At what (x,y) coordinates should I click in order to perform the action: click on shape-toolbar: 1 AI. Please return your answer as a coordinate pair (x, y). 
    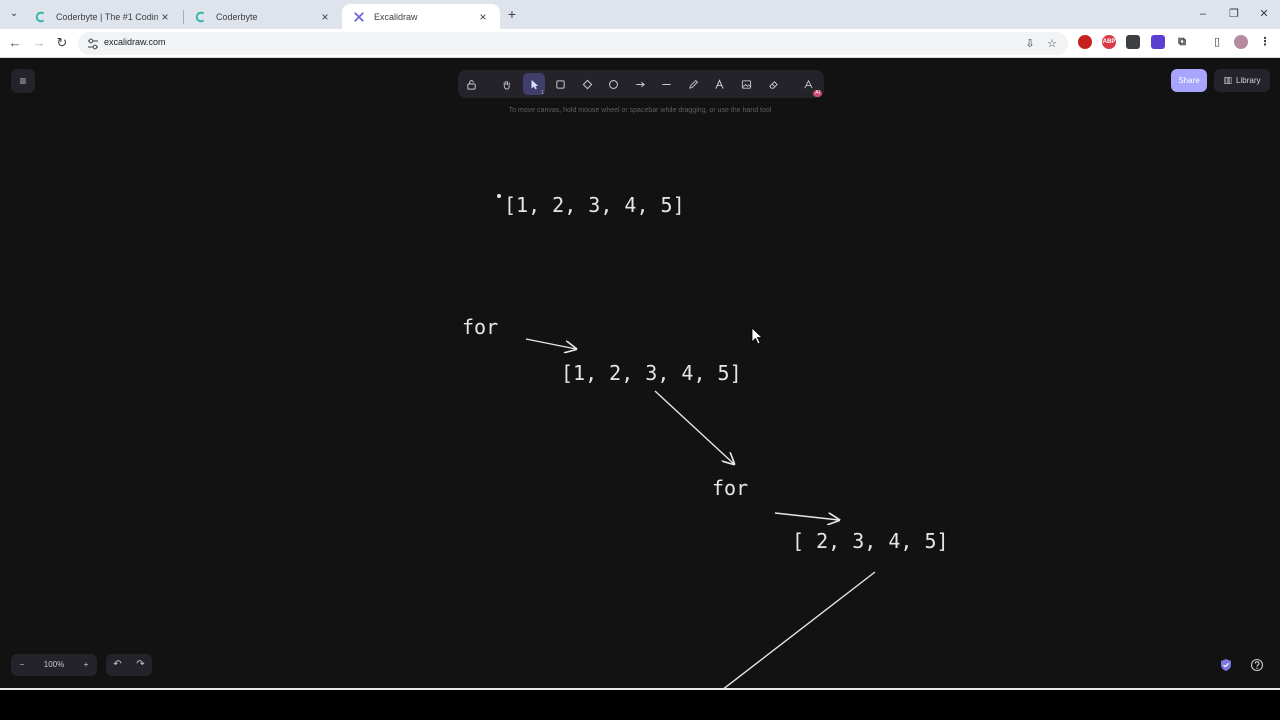
    Looking at the image, I should click on (641, 84).